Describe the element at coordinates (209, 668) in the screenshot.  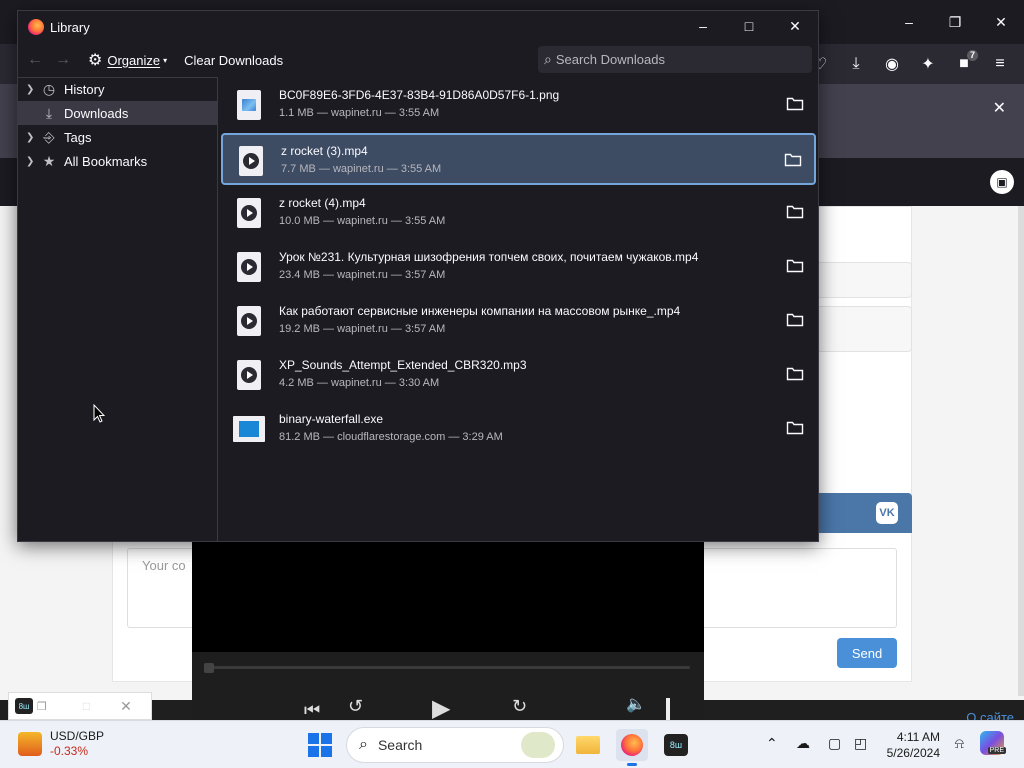
I see `seek-thumb` at that location.